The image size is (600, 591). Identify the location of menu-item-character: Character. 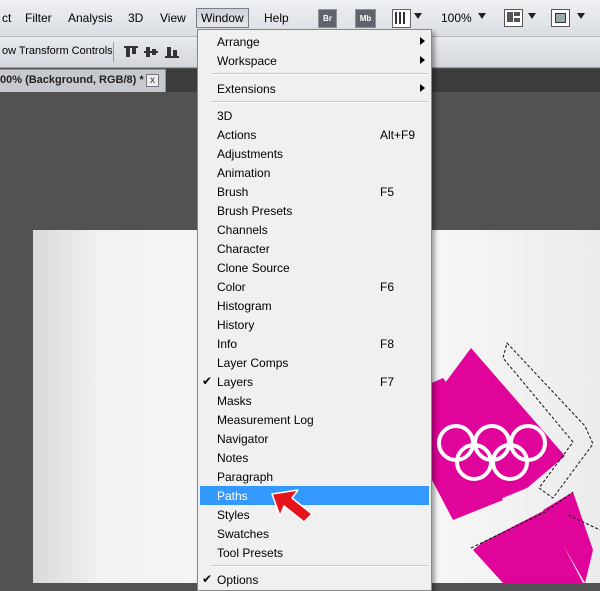
(314, 248).